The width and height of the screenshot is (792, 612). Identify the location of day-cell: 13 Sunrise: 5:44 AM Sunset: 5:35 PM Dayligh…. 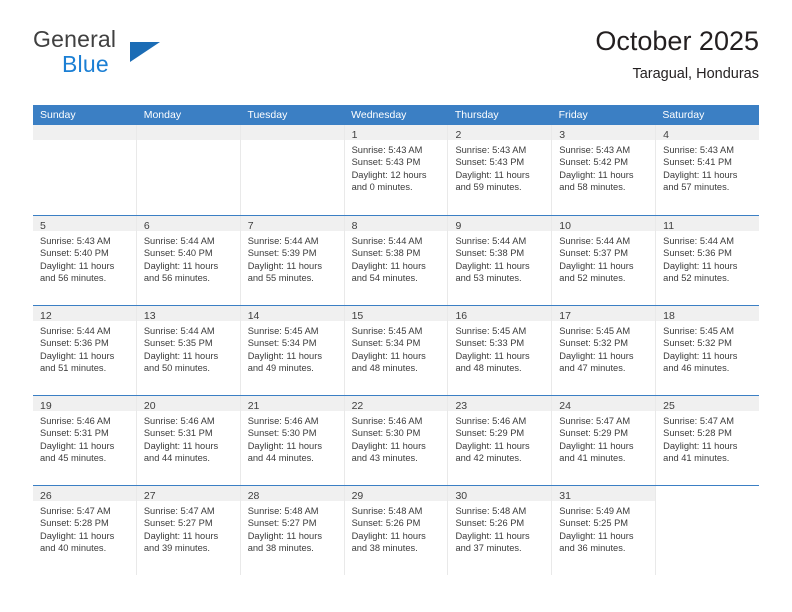
(187, 350).